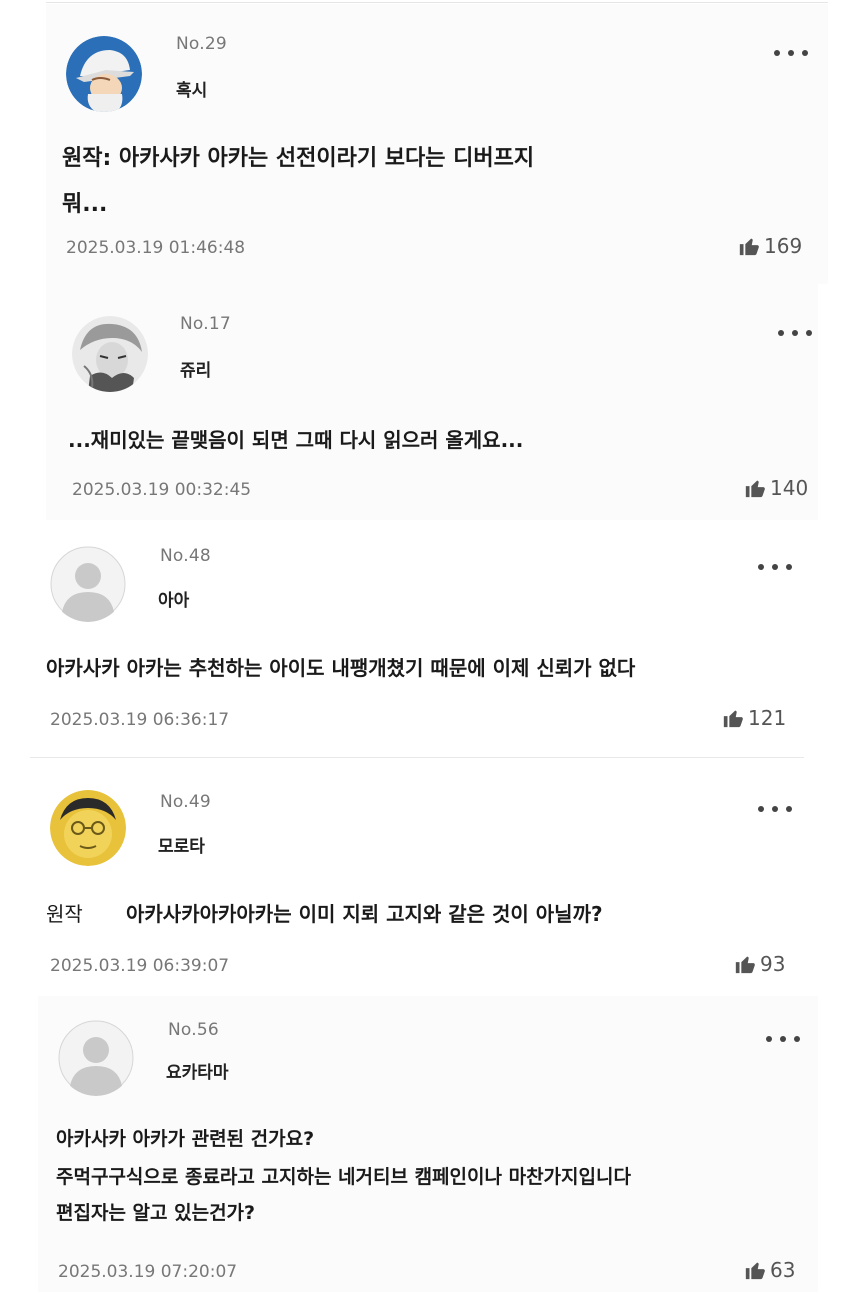 The image size is (857, 1292). I want to click on like-button: 93, so click(759, 964).